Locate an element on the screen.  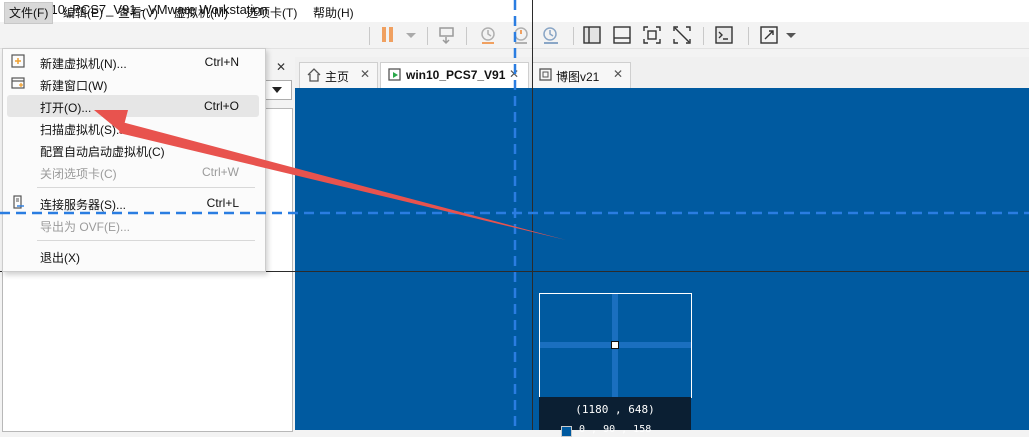
magnifier-preview is located at coordinates (615, 345).